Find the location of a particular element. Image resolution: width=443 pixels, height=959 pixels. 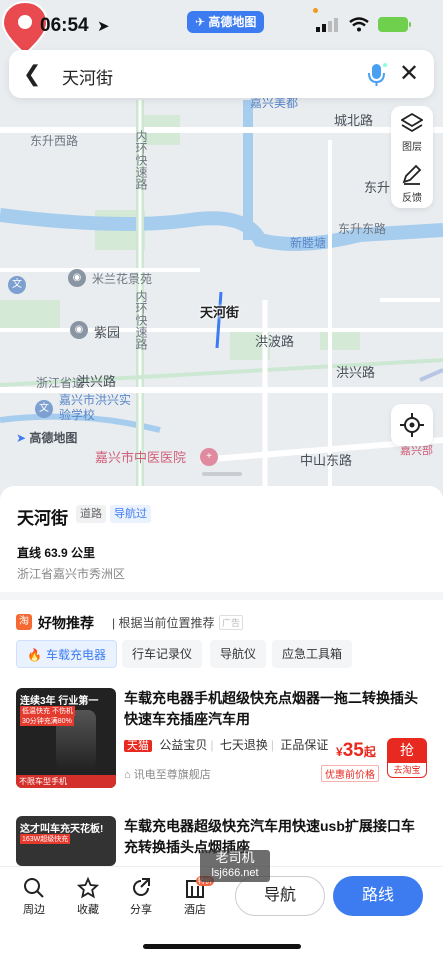

recommend-subtitle-text: 根据当前位置推荐 is located at coordinates (166, 623).